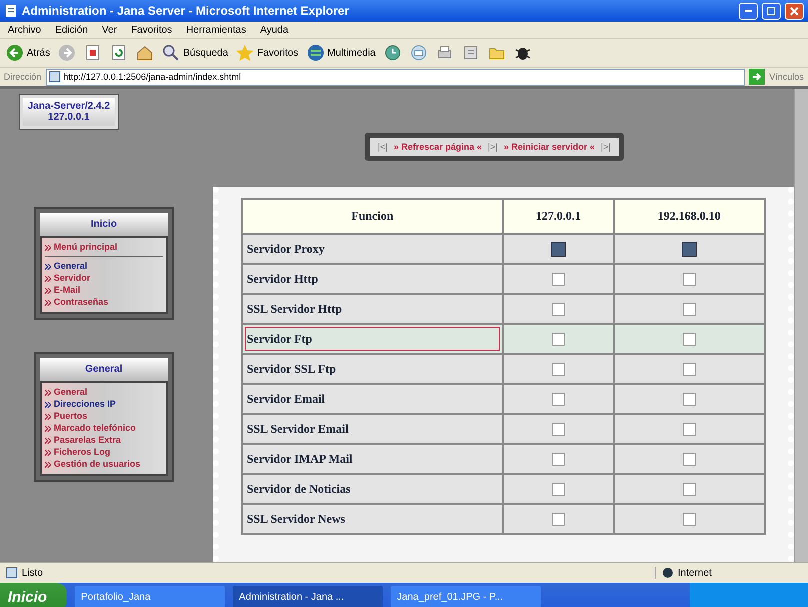 The height and width of the screenshot is (607, 808). I want to click on scrollbar, so click(801, 325).